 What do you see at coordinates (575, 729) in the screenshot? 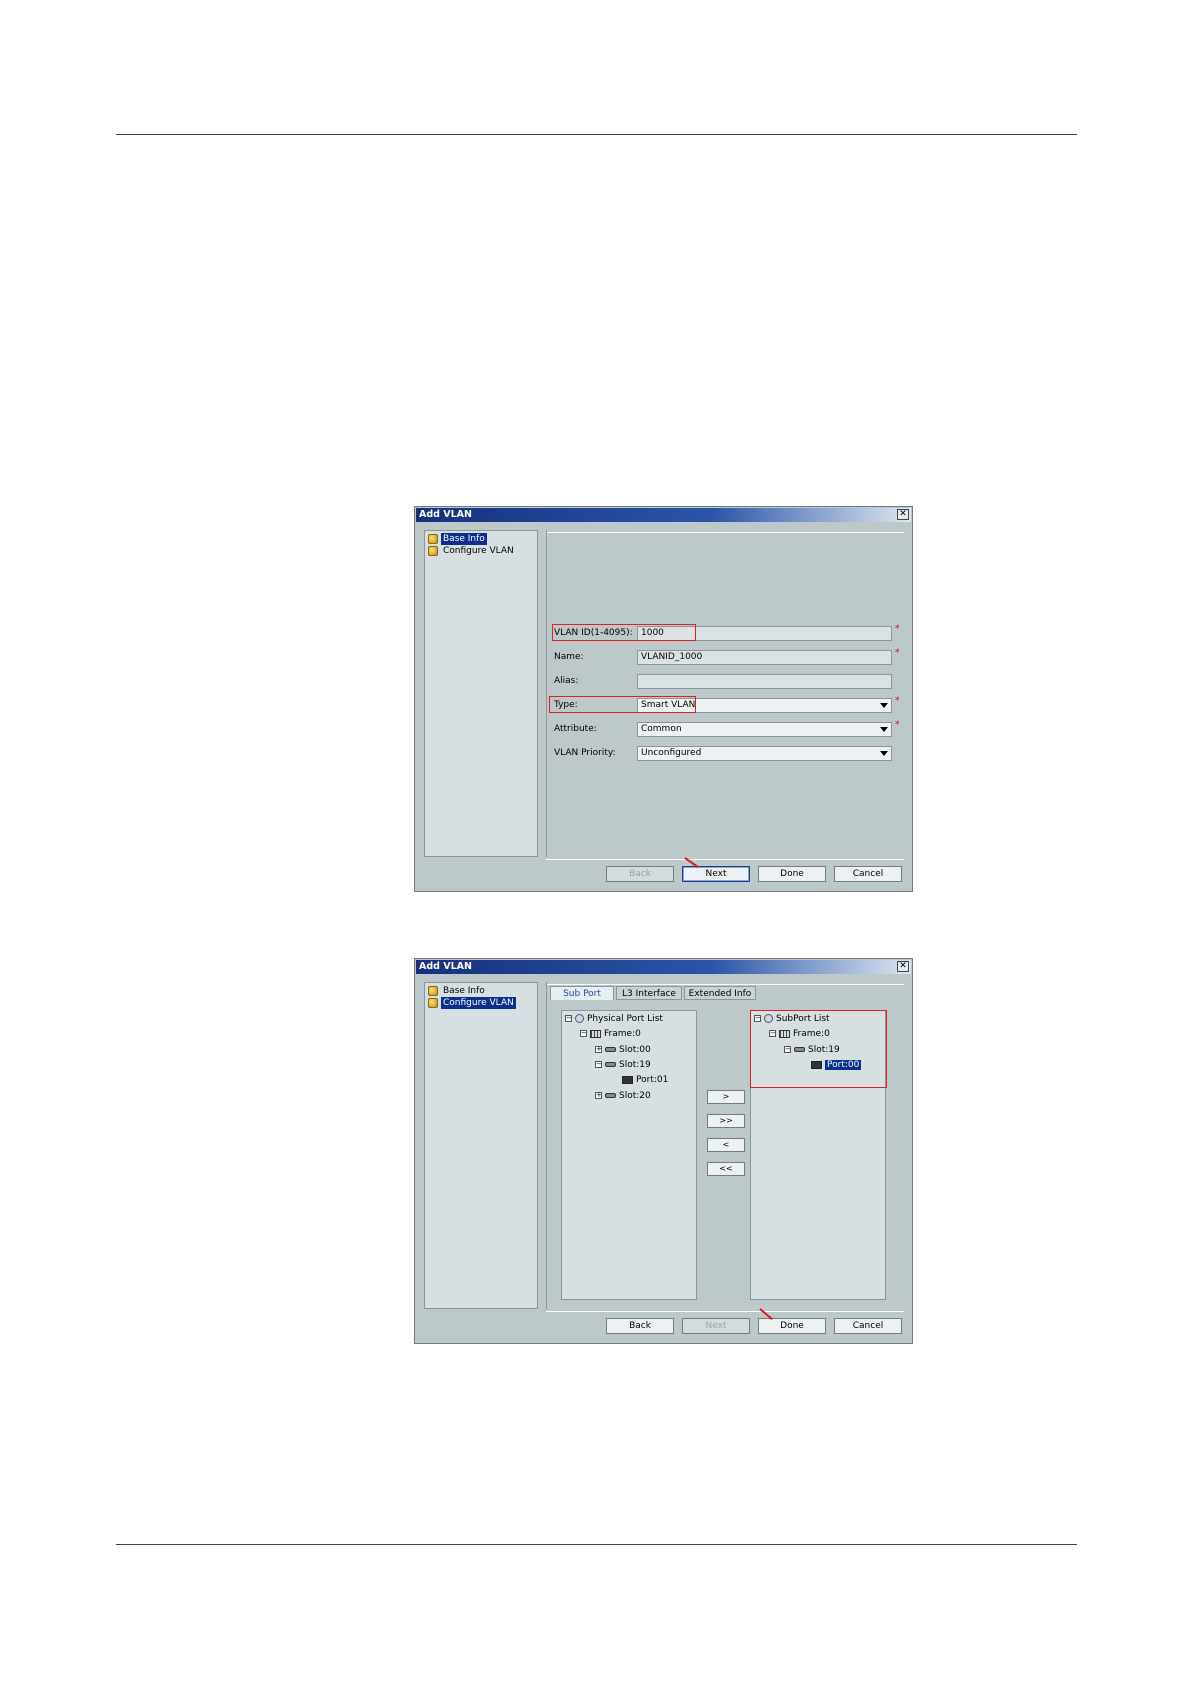
I see `attribute-label: Attribute:` at bounding box center [575, 729].